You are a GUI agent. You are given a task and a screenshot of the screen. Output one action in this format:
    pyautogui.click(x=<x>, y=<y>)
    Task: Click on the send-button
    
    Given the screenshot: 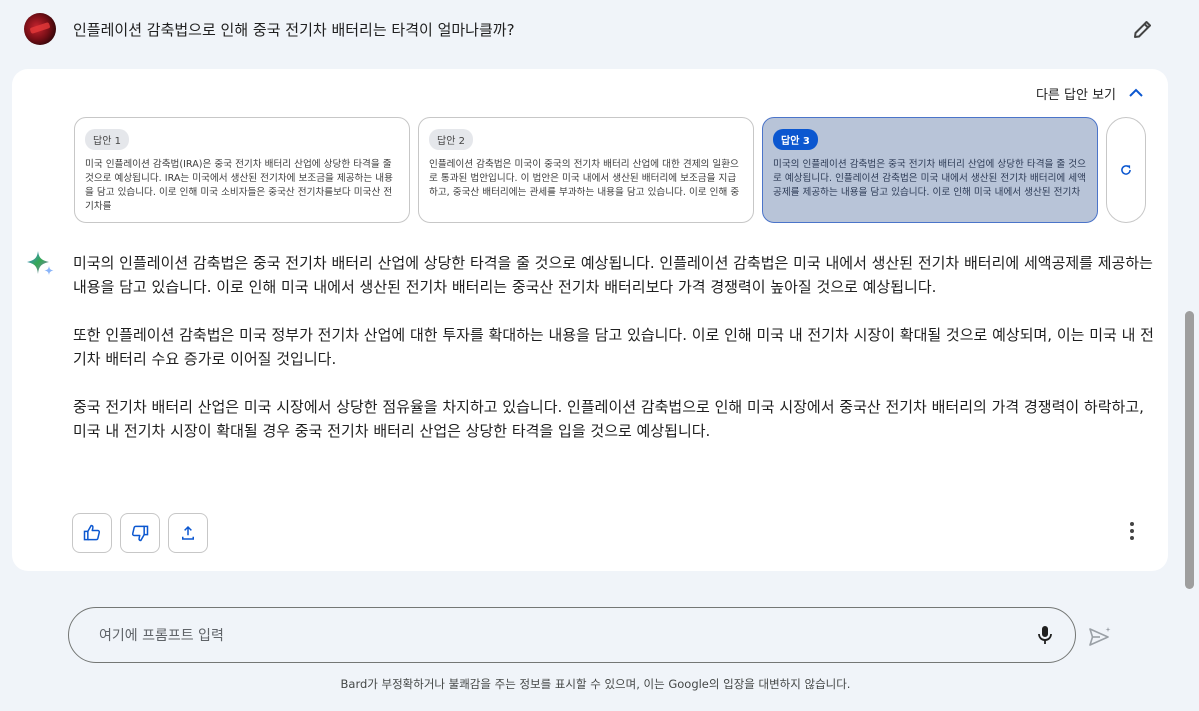 What is the action you would take?
    pyautogui.click(x=1100, y=637)
    